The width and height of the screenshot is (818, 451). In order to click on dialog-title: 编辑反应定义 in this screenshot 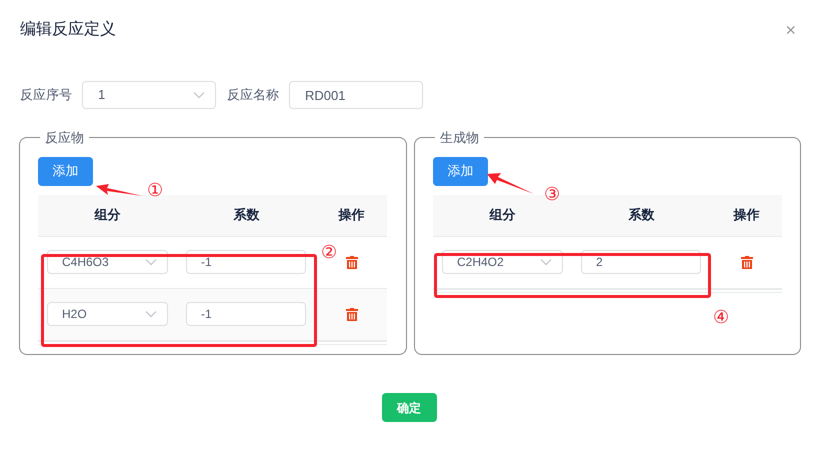, I will do `click(68, 30)`.